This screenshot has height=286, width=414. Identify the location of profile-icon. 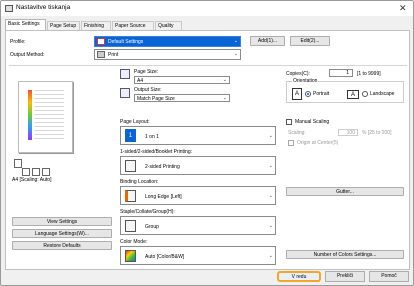
(101, 41).